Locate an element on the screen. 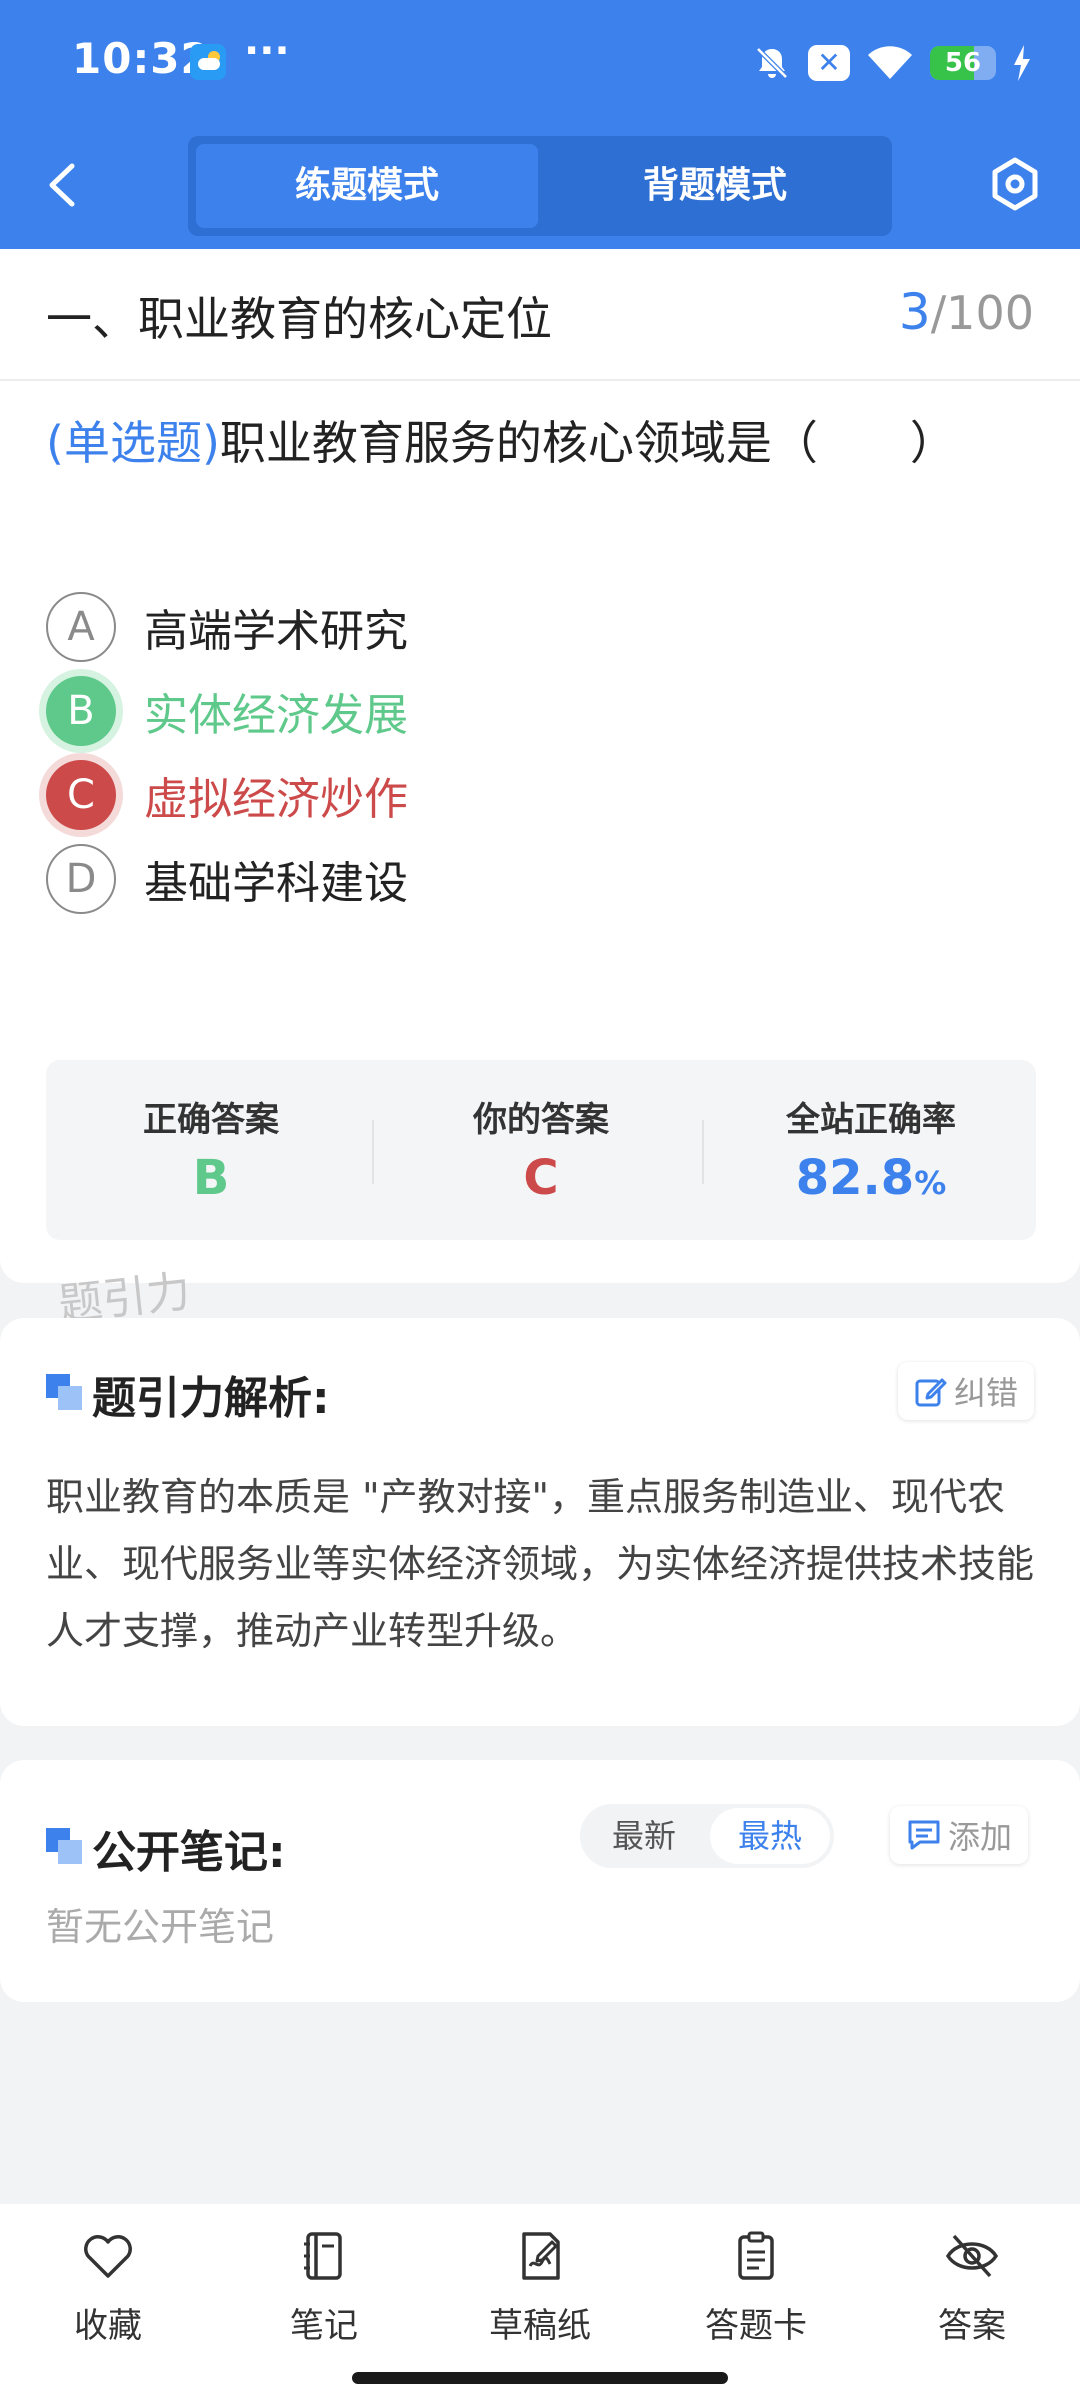 The image size is (1080, 2400). x-app-icon: ✕ is located at coordinates (829, 63).